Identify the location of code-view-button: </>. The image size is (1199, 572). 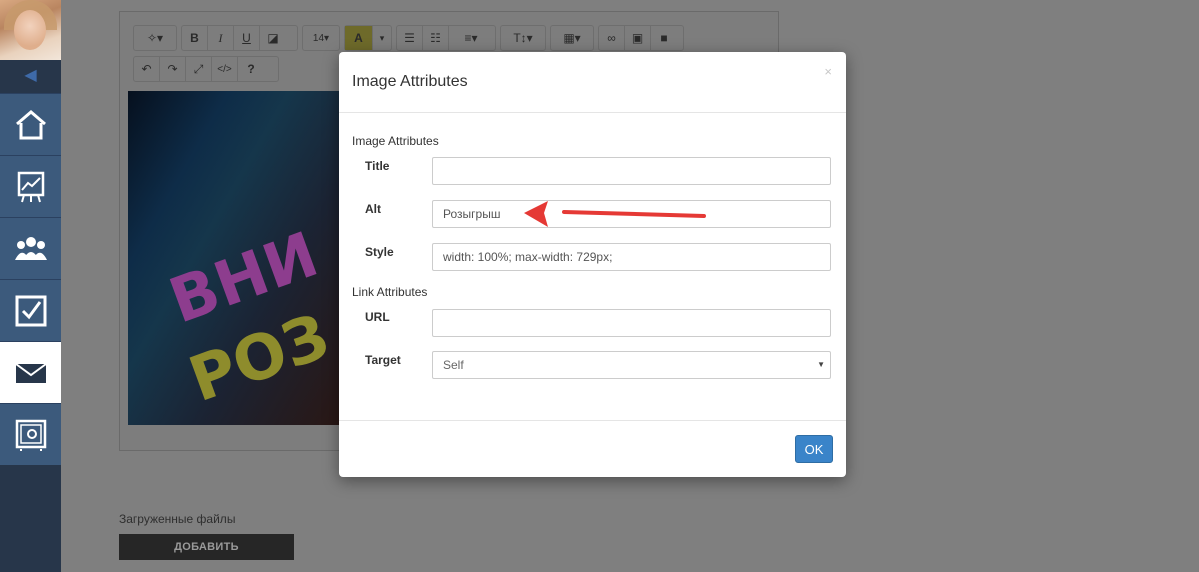
(225, 69).